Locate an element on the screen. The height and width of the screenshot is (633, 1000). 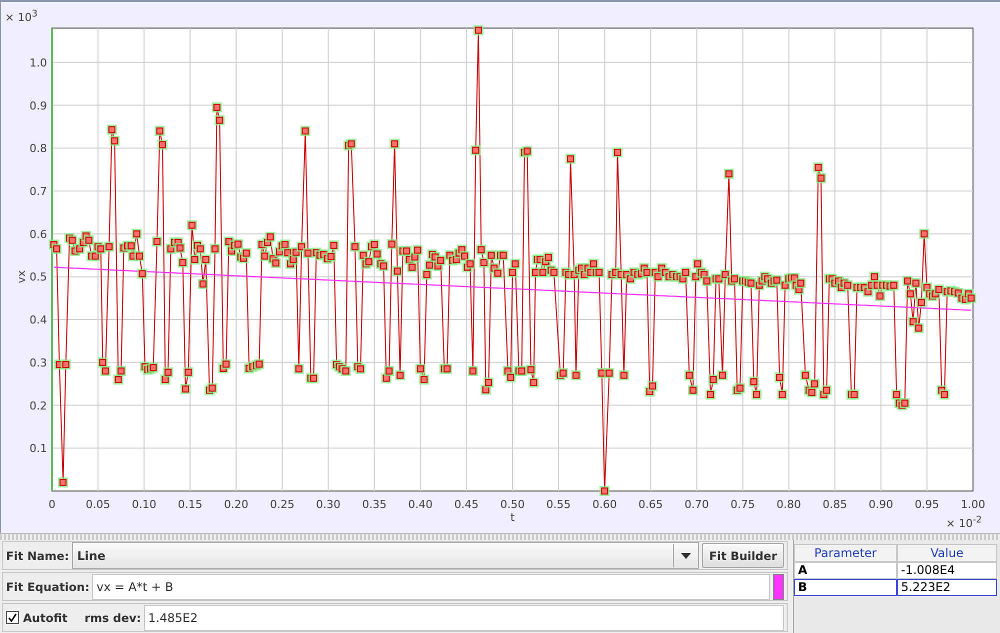
tick-label: 0.8 is located at coordinates (38, 149).